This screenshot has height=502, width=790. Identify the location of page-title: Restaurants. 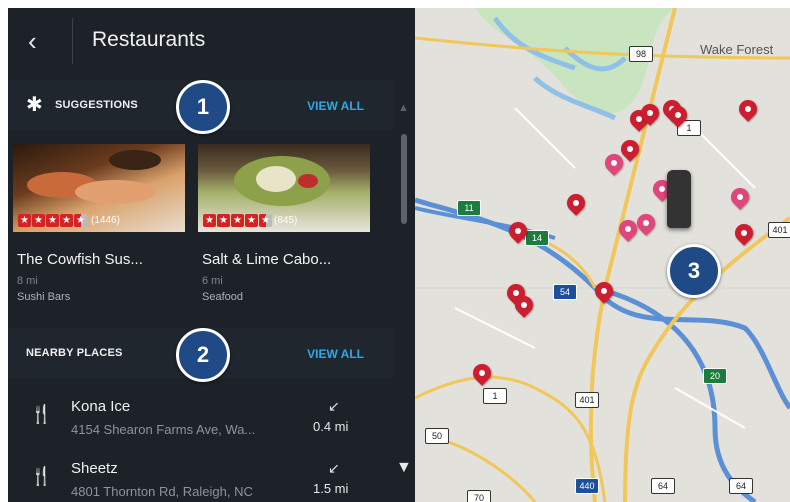
(149, 39).